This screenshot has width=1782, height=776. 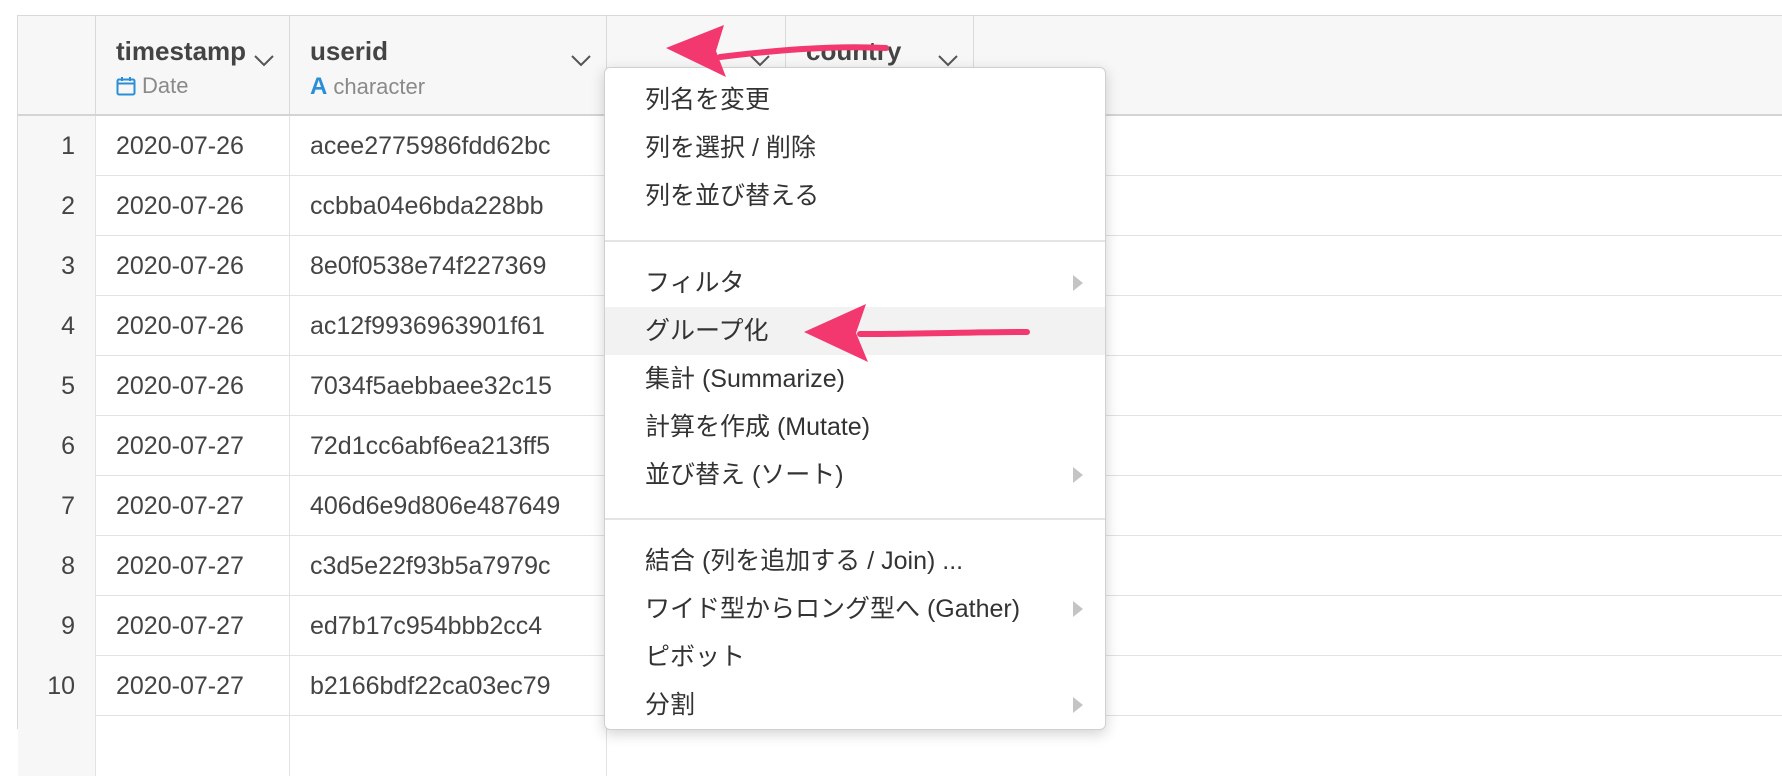 I want to click on menu-item-gather: ワイド型からロング型へ (Gather), so click(x=855, y=609).